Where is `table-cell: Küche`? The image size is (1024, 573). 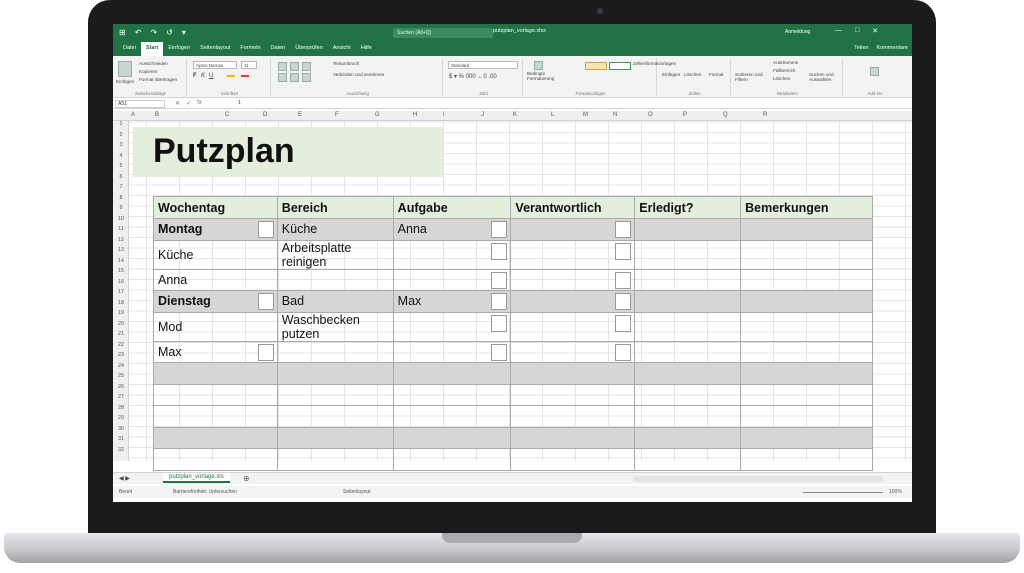
table-cell: Küche is located at coordinates (335, 229).